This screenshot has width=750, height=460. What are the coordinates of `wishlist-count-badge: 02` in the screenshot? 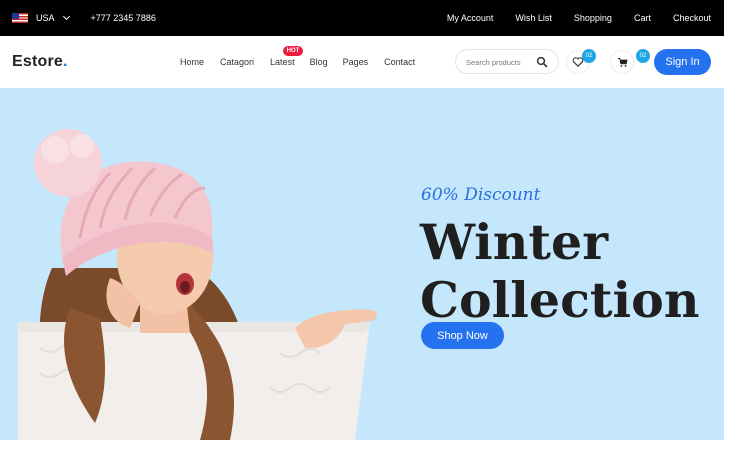 It's located at (589, 56).